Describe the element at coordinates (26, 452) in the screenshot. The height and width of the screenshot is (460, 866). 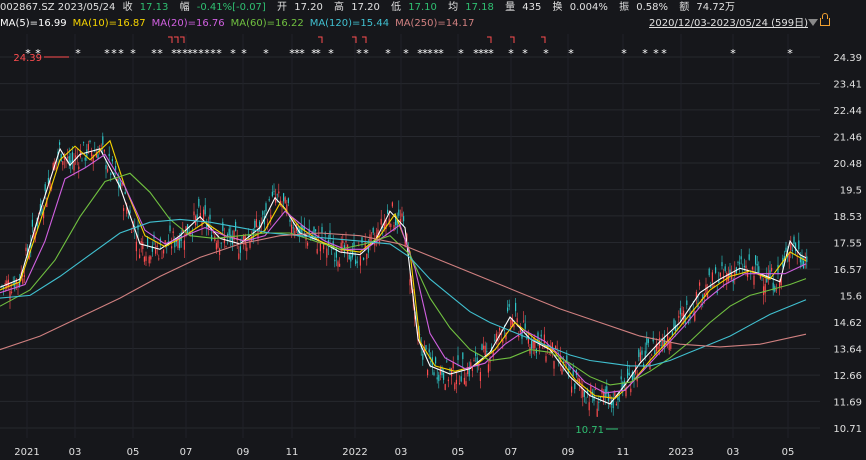
I see `x-tick-label: 2021` at that location.